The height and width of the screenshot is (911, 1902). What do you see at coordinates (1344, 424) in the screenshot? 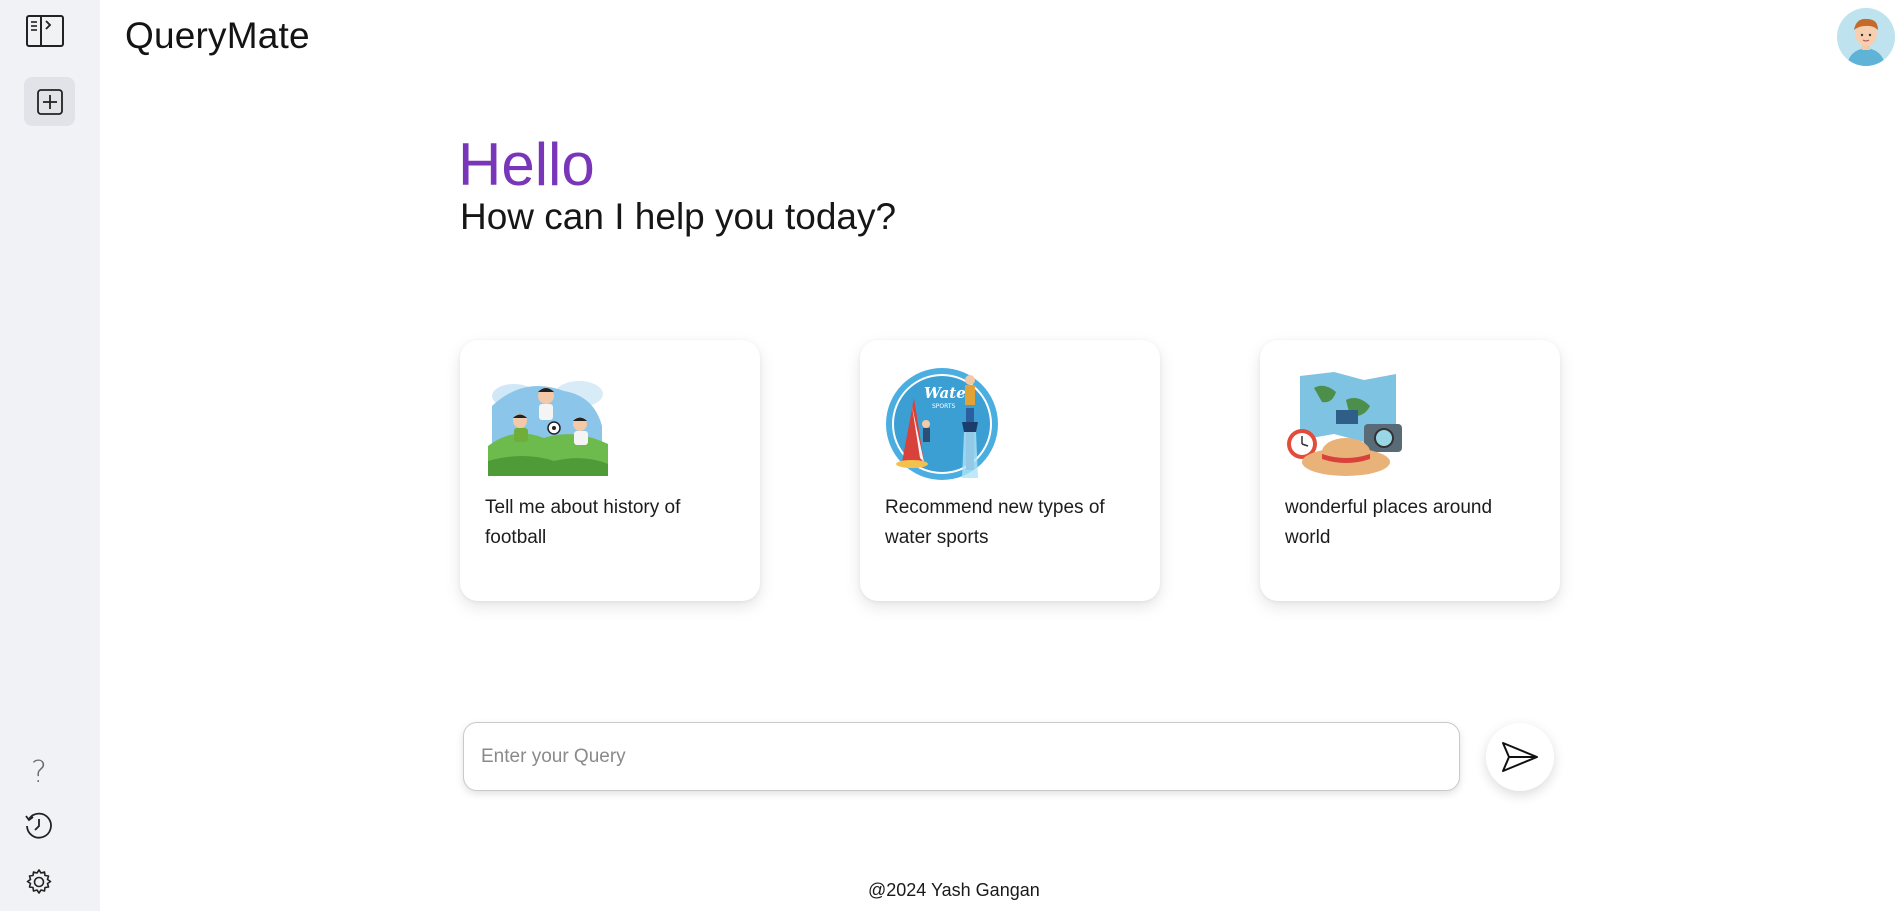
I see `travel-illustration-icon` at bounding box center [1344, 424].